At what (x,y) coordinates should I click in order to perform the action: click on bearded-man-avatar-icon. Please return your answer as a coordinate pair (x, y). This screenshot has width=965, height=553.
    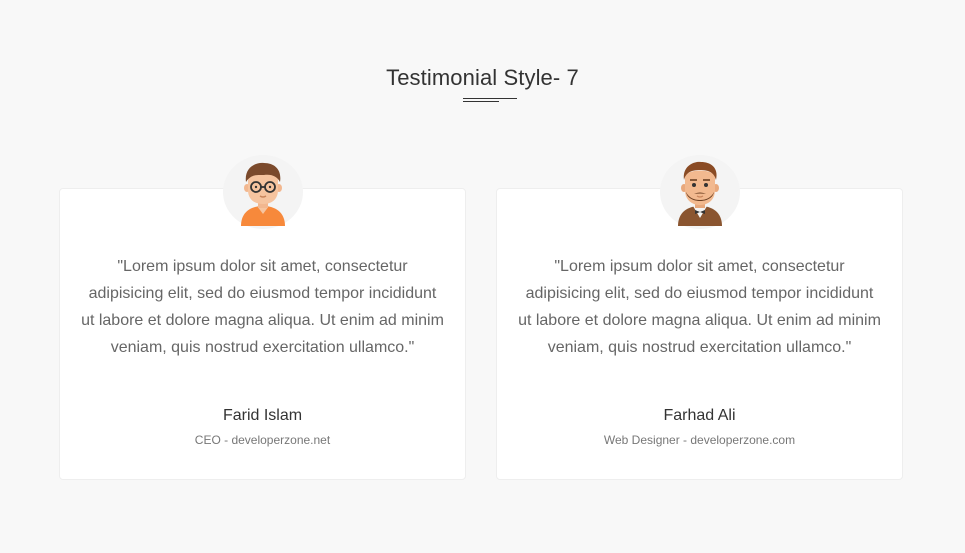
    Looking at the image, I should click on (699, 193).